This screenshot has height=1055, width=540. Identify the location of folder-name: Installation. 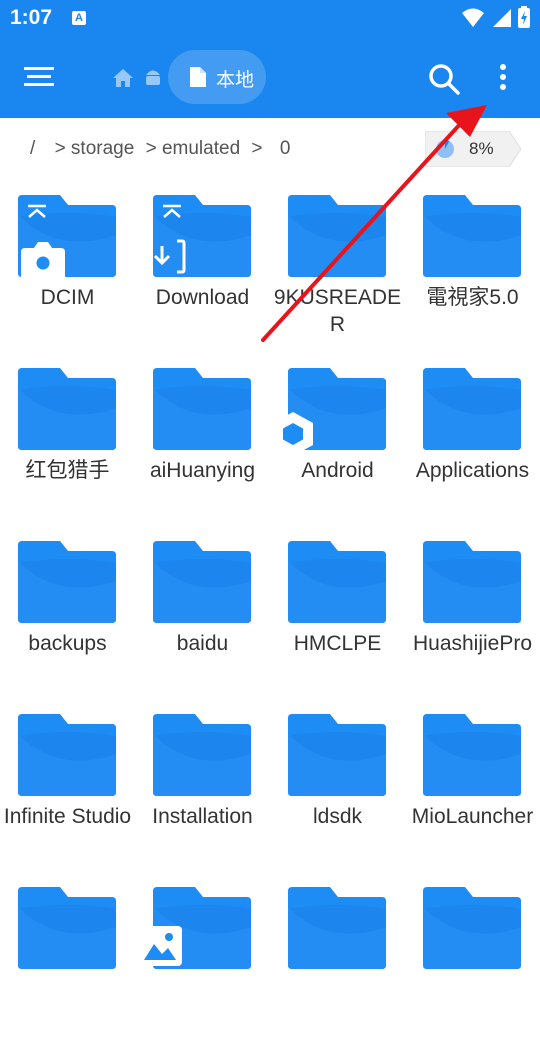
(202, 816).